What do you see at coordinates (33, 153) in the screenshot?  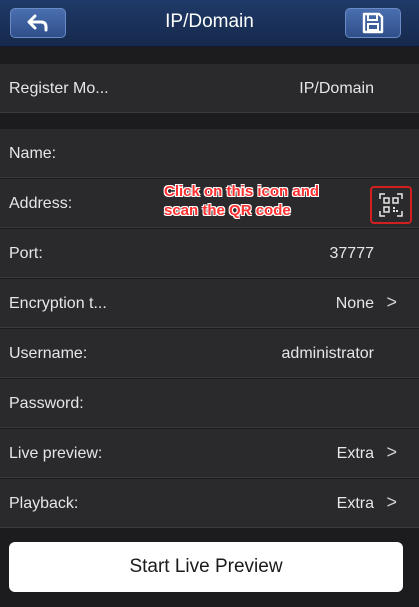 I see `name-label: Name:` at bounding box center [33, 153].